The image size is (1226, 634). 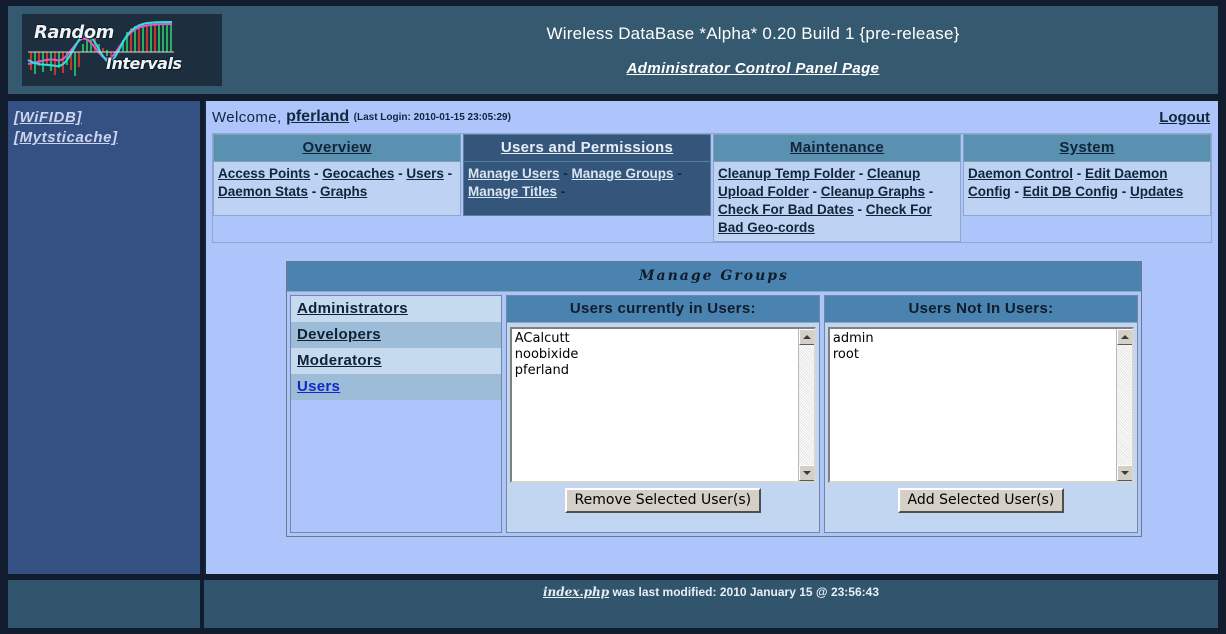 What do you see at coordinates (263, 191) in the screenshot?
I see `link-daemon-stats: Daemon Stats` at bounding box center [263, 191].